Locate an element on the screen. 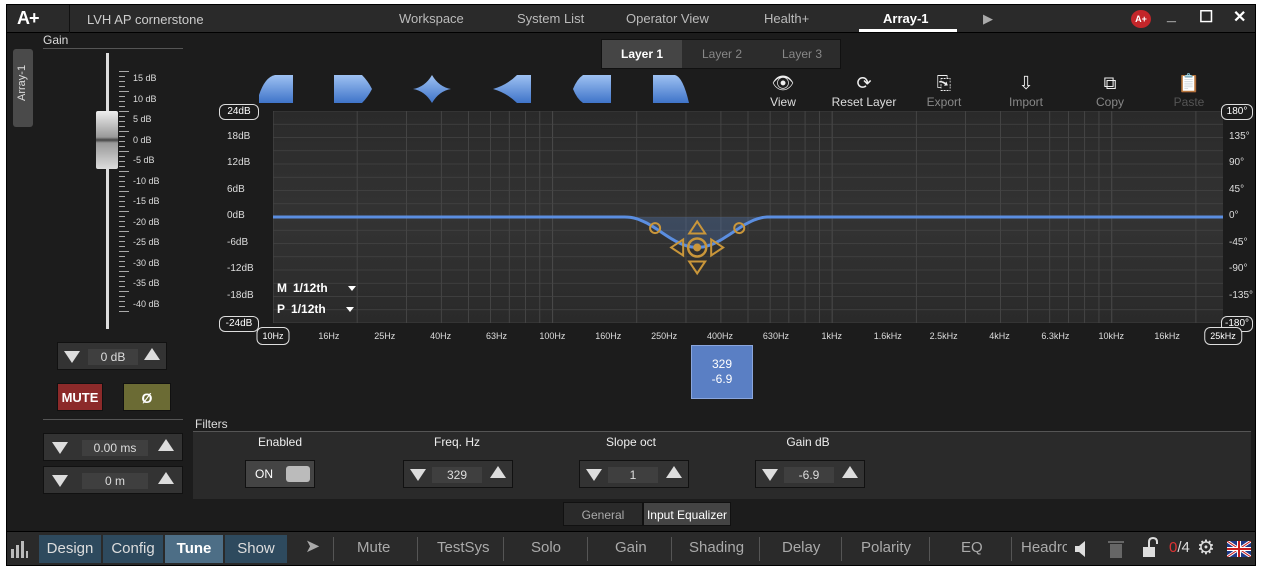  paste-button: 📋 Paste is located at coordinates (1189, 90).